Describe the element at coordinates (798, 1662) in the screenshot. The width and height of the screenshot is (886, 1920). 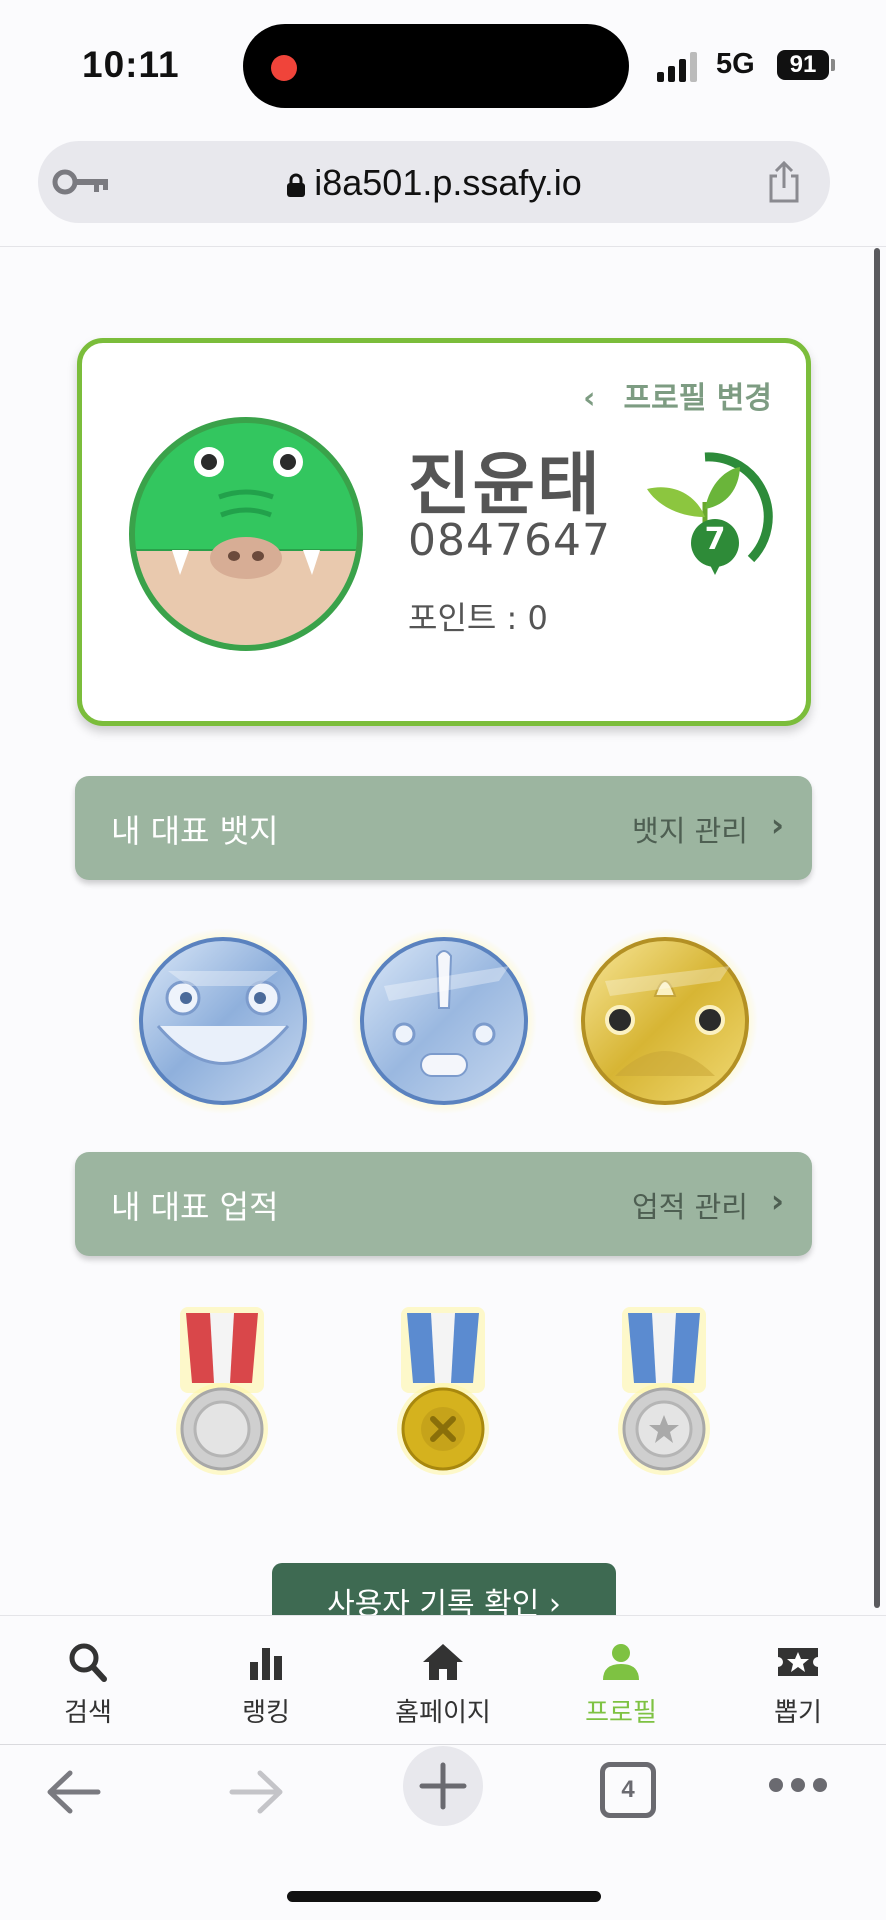
I see `ticket-icon` at that location.